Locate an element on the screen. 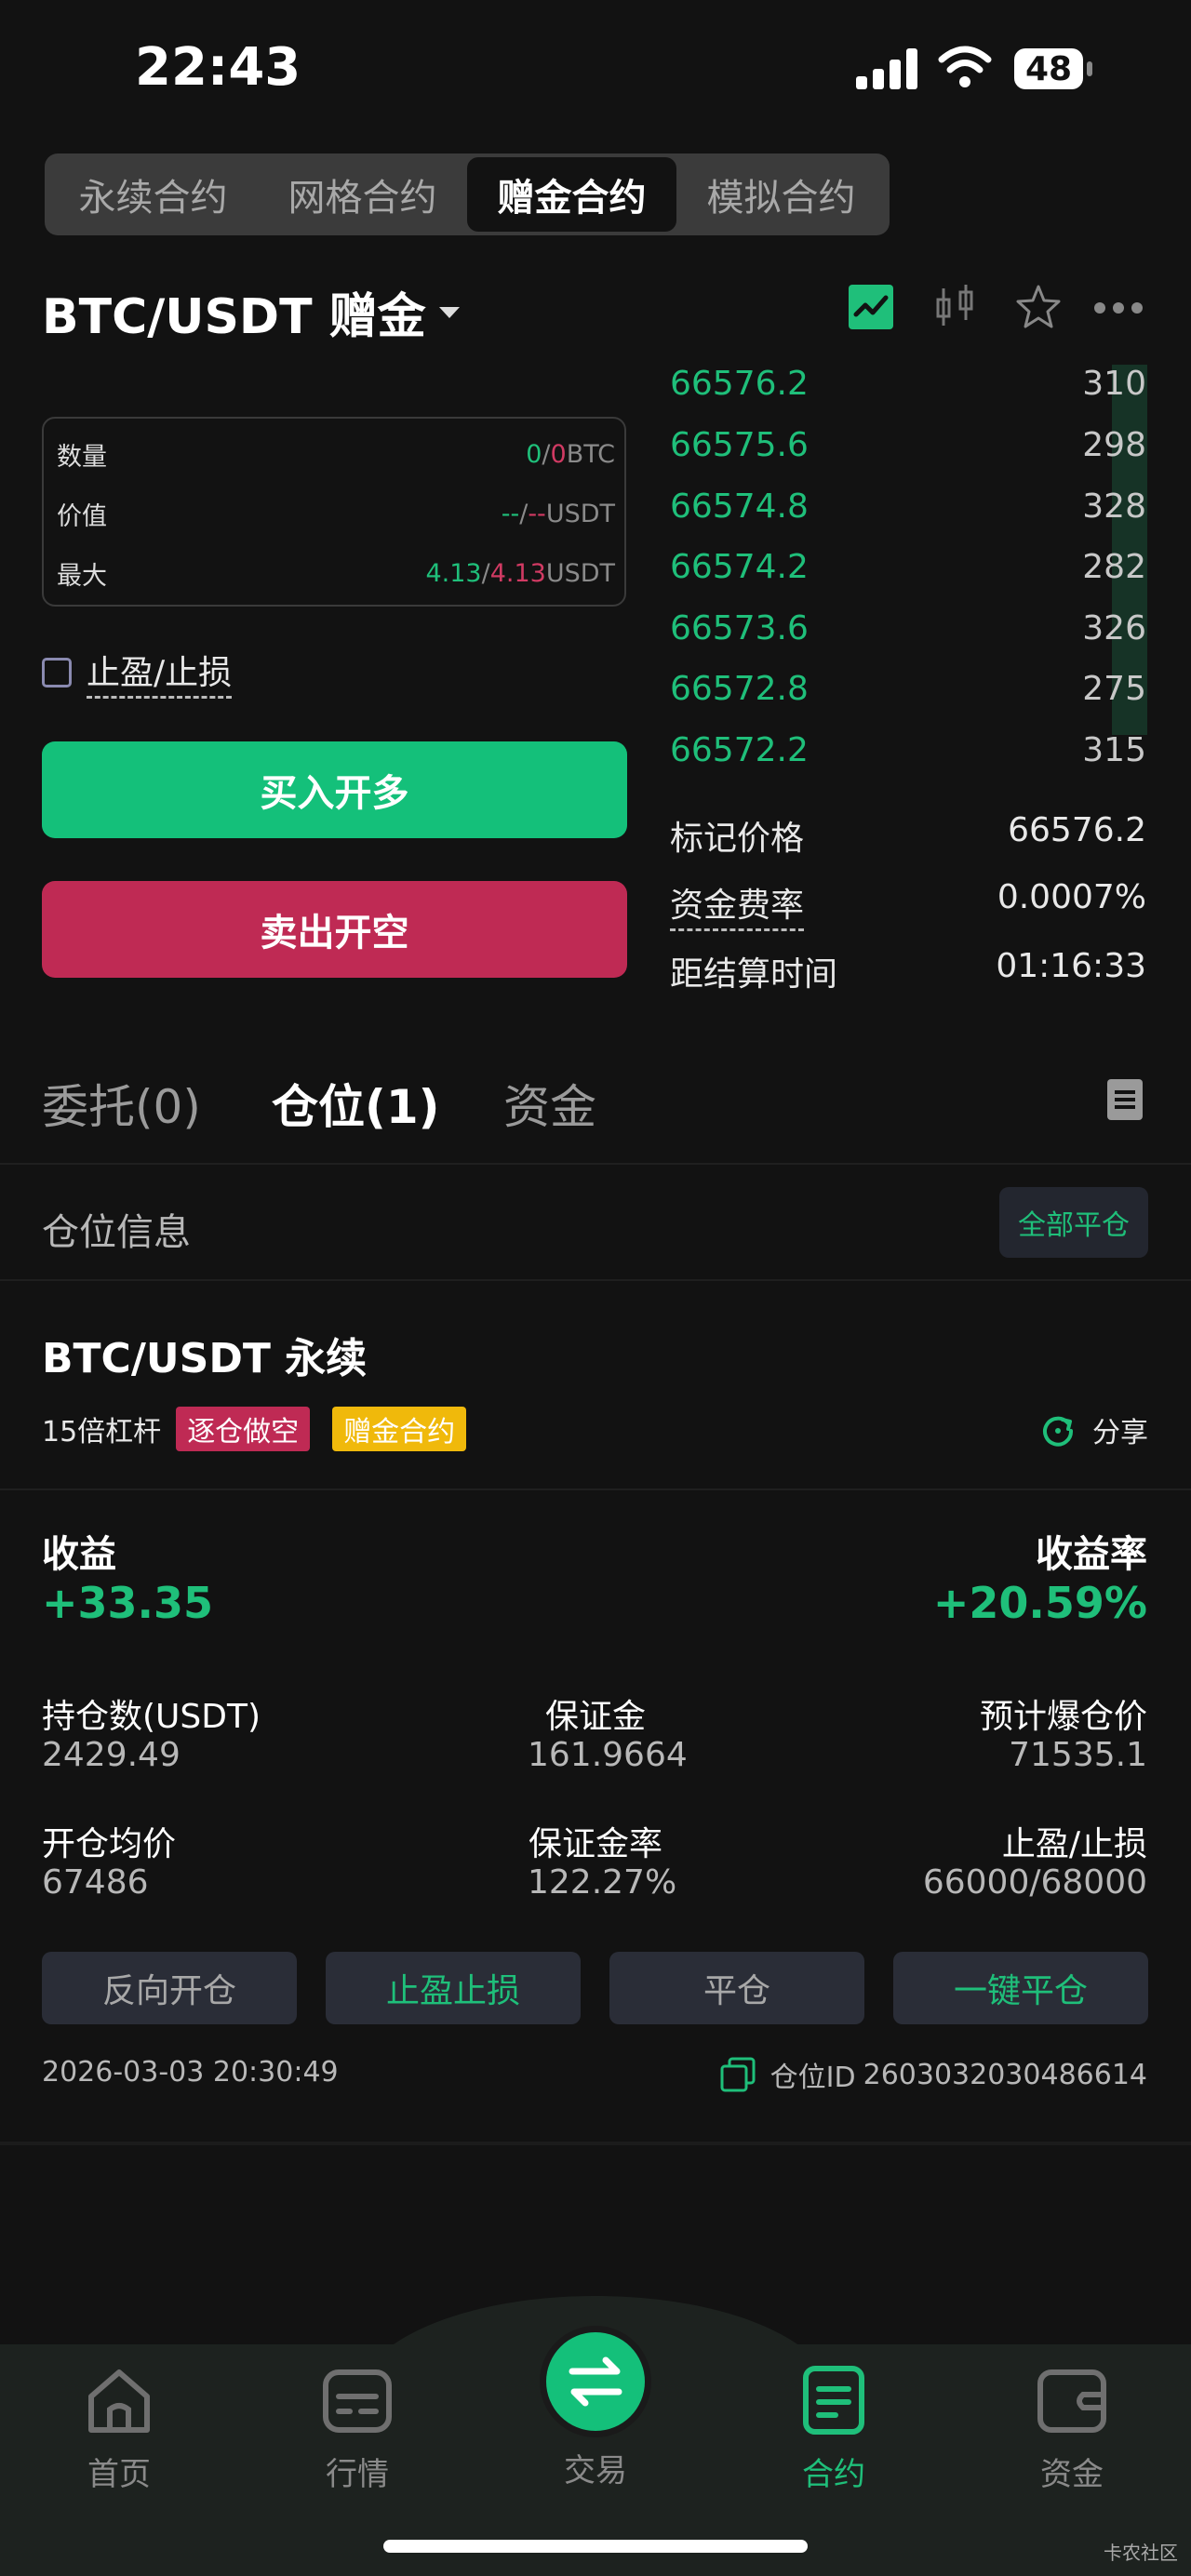 Image resolution: width=1191 pixels, height=2576 pixels. tpsl-button: 止盈止损 is located at coordinates (453, 1988).